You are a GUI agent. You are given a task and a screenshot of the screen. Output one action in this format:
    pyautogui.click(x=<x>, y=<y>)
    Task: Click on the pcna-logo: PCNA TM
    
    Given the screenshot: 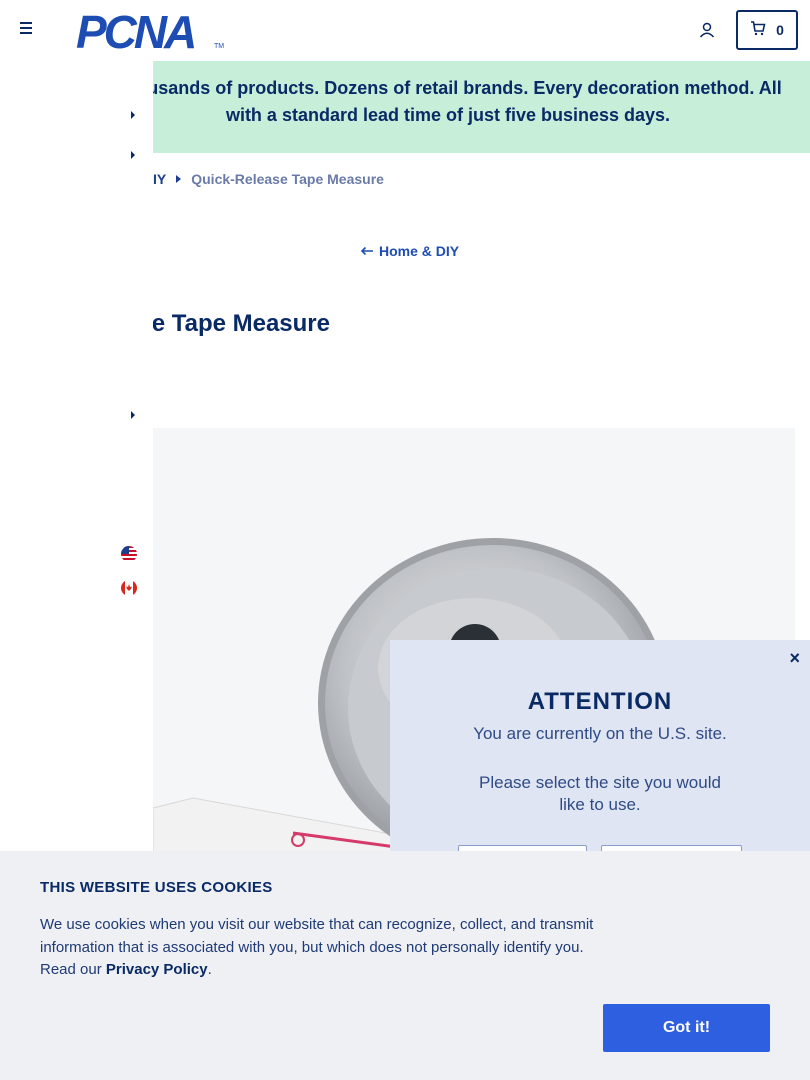 What is the action you would take?
    pyautogui.click(x=151, y=32)
    